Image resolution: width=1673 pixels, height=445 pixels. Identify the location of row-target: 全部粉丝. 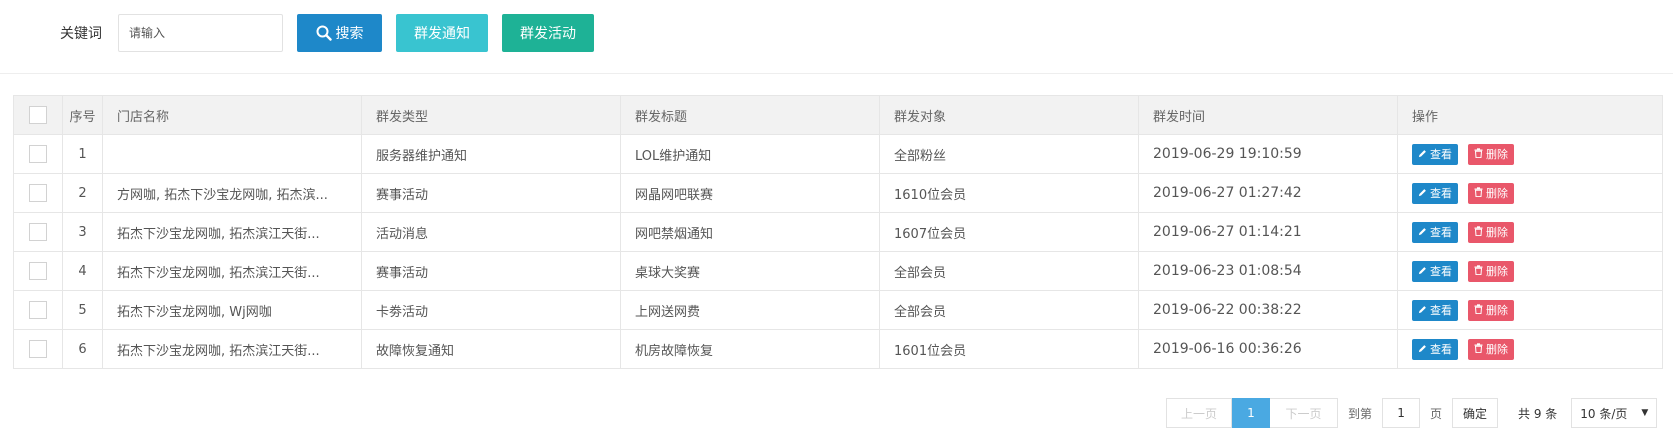
(1009, 154).